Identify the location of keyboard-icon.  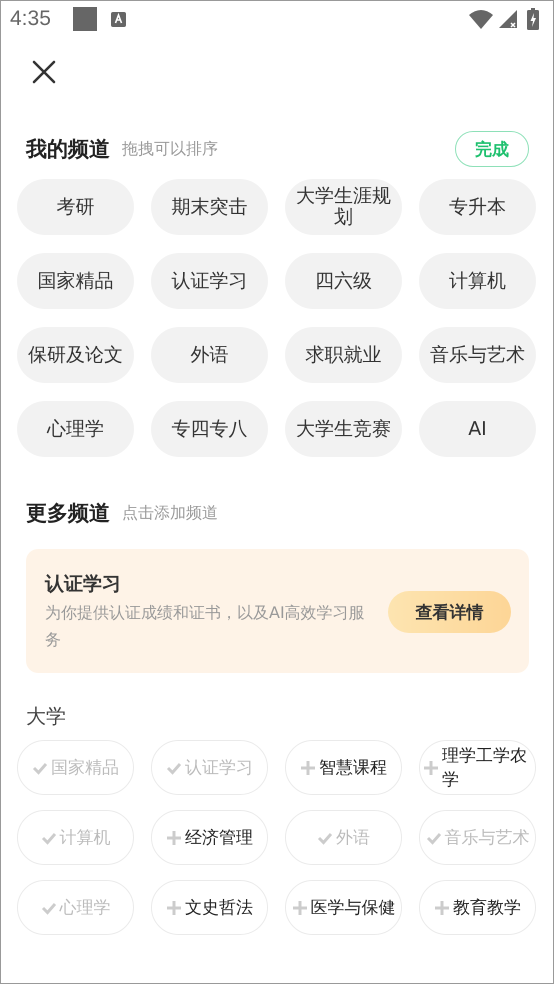
(118, 19).